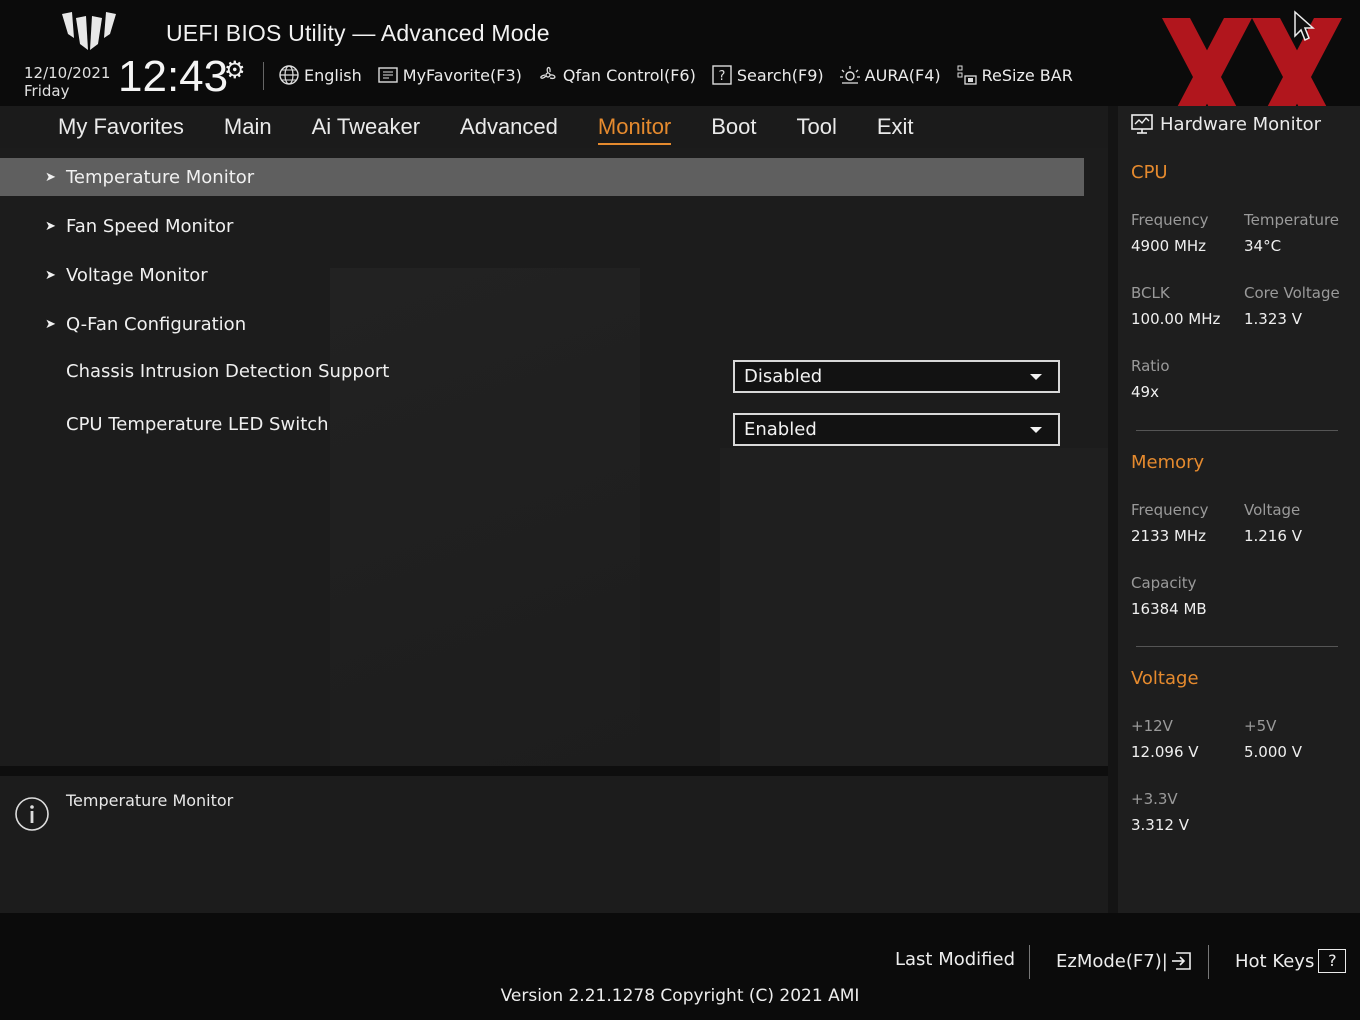 Image resolution: width=1360 pixels, height=1020 pixels. I want to click on ezmode-label: EzMode(F7)|, so click(1112, 961).